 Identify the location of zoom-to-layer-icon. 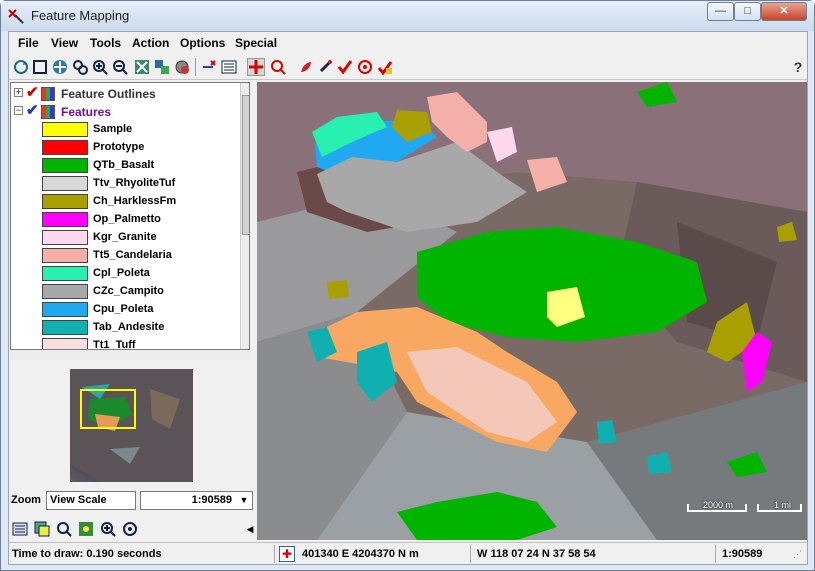
(86, 529).